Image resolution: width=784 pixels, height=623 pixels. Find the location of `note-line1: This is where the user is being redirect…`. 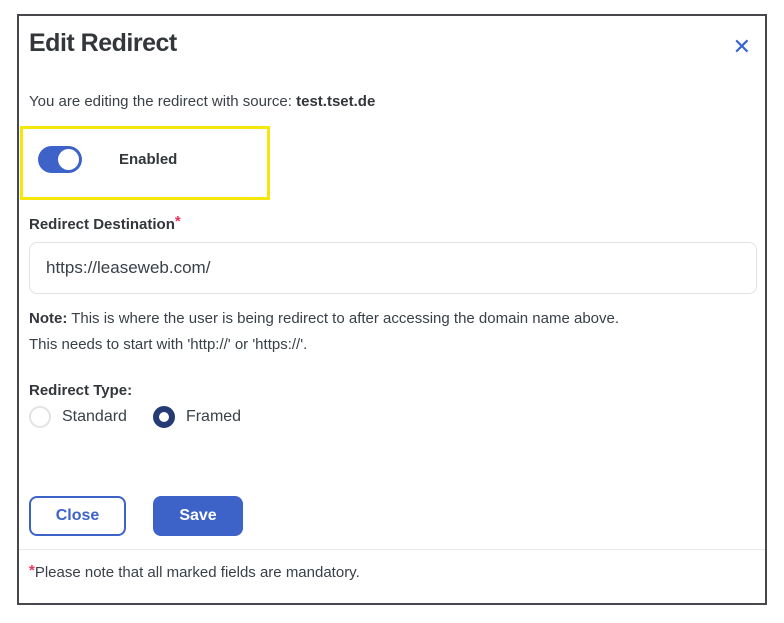

note-line1: This is where the user is being redirect… is located at coordinates (343, 318).